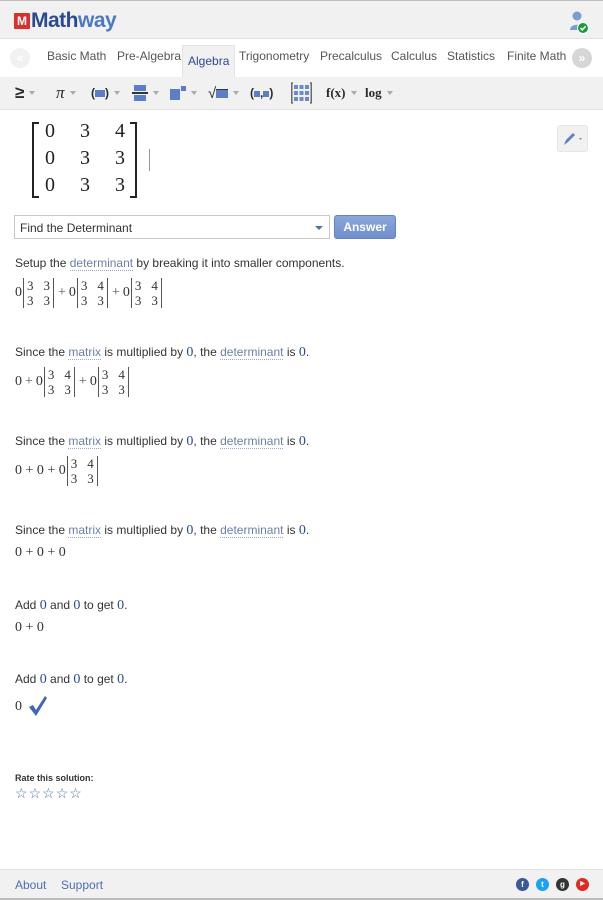  What do you see at coordinates (100, 93) in the screenshot?
I see `parentheses-icon: ()` at bounding box center [100, 93].